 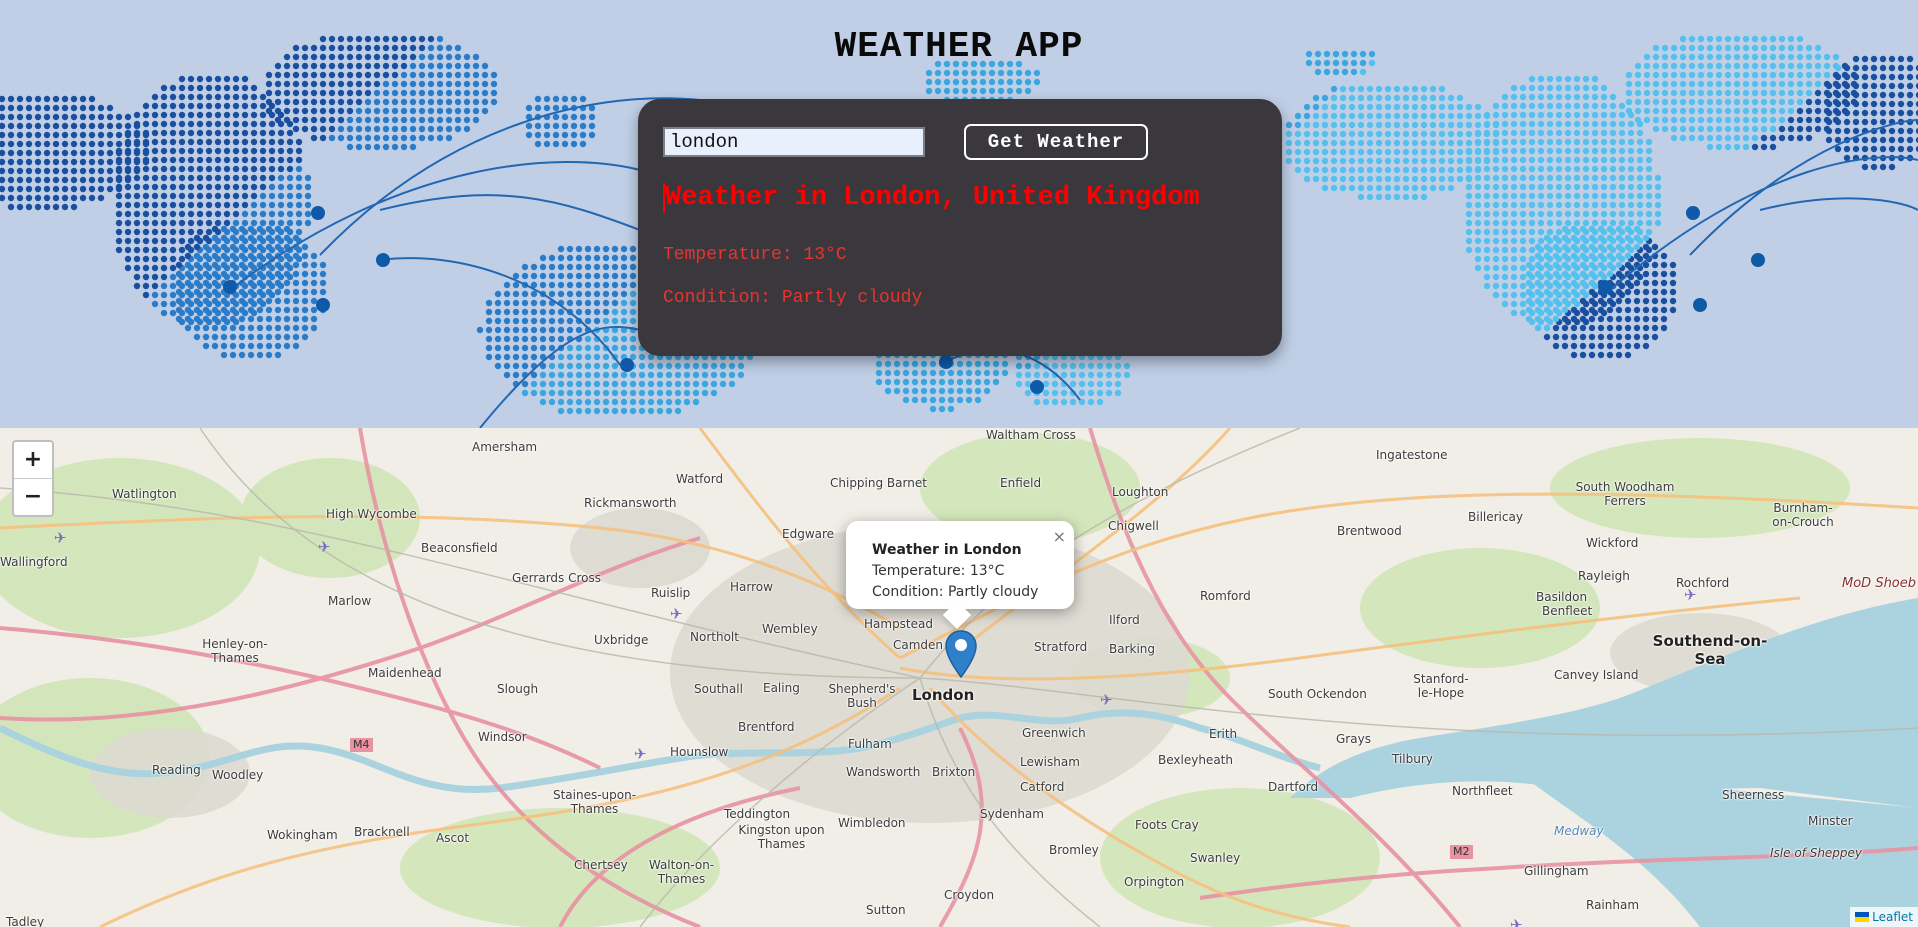 I want to click on temperature-text: Temperature: 13°C, so click(x=755, y=255).